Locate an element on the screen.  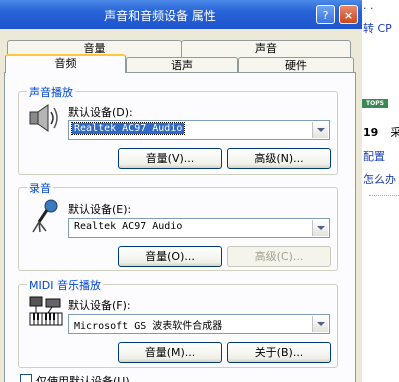
background-link: · · is located at coordinates (368, 8).